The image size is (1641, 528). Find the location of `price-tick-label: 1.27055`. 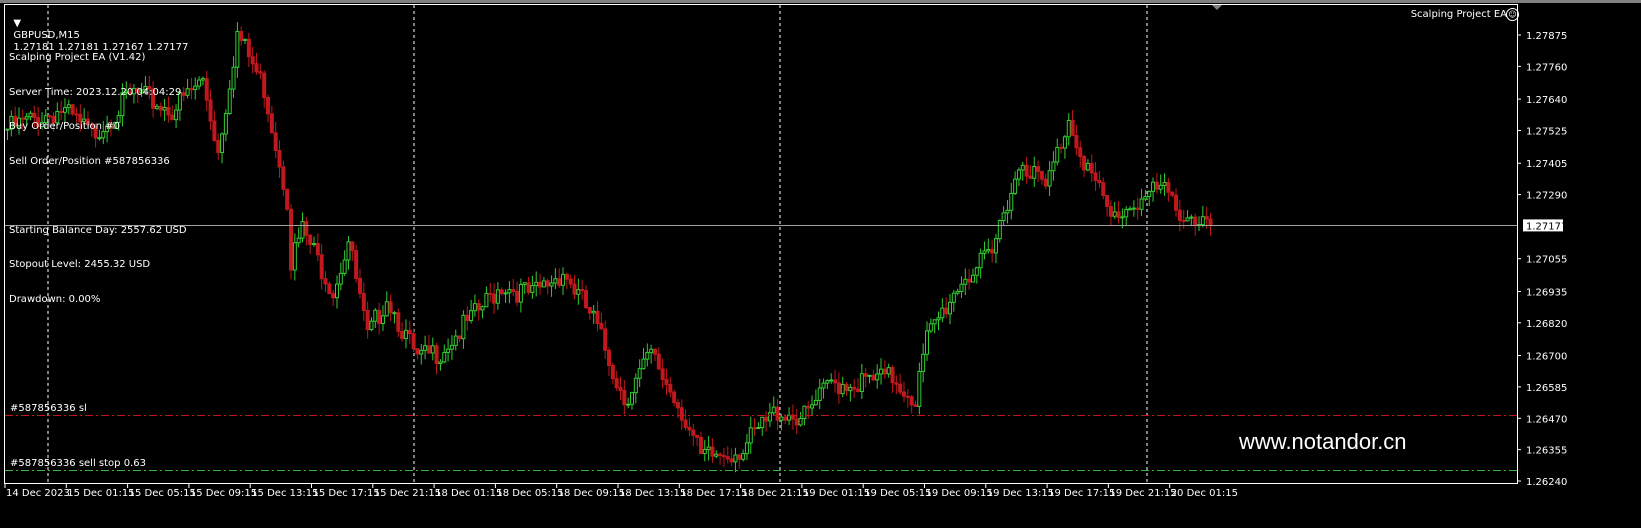

price-tick-label: 1.27055 is located at coordinates (1546, 260).